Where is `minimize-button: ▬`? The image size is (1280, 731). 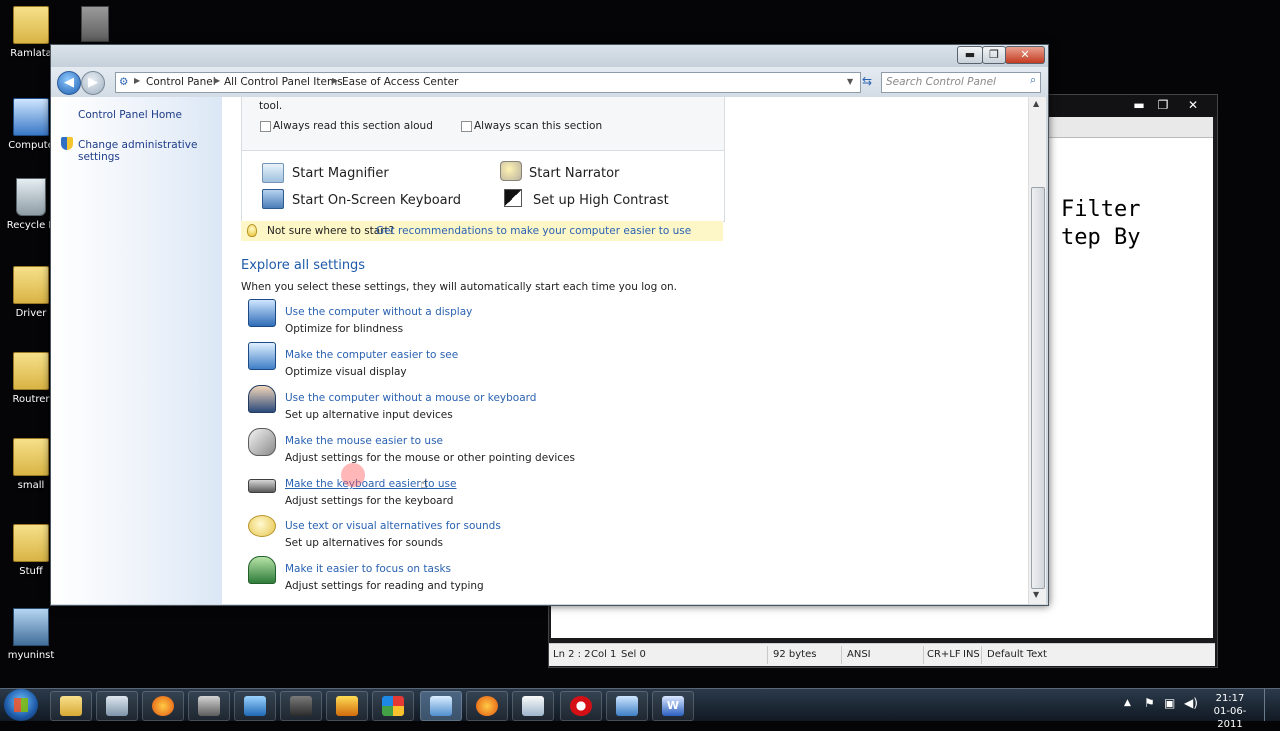 minimize-button: ▬ is located at coordinates (970, 55).